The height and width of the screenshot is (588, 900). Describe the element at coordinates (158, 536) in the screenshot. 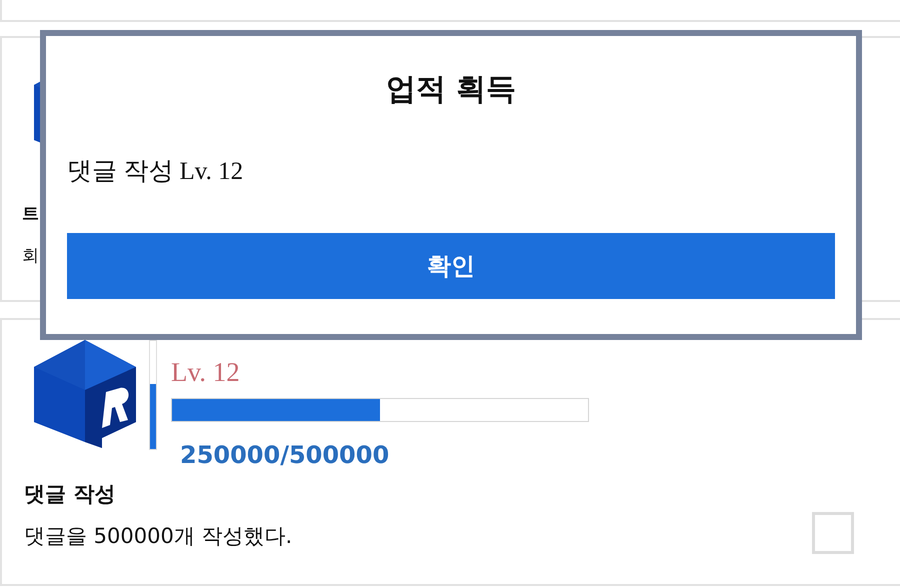

I see `achievement-description: 댓글을 500000개 작성했다.` at that location.